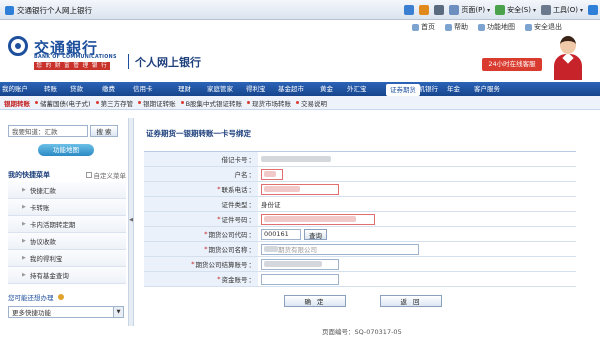 The image size is (600, 354). What do you see at coordinates (469, 10) in the screenshot?
I see `browser-tool-3: 页面(P) ▾` at bounding box center [469, 10].